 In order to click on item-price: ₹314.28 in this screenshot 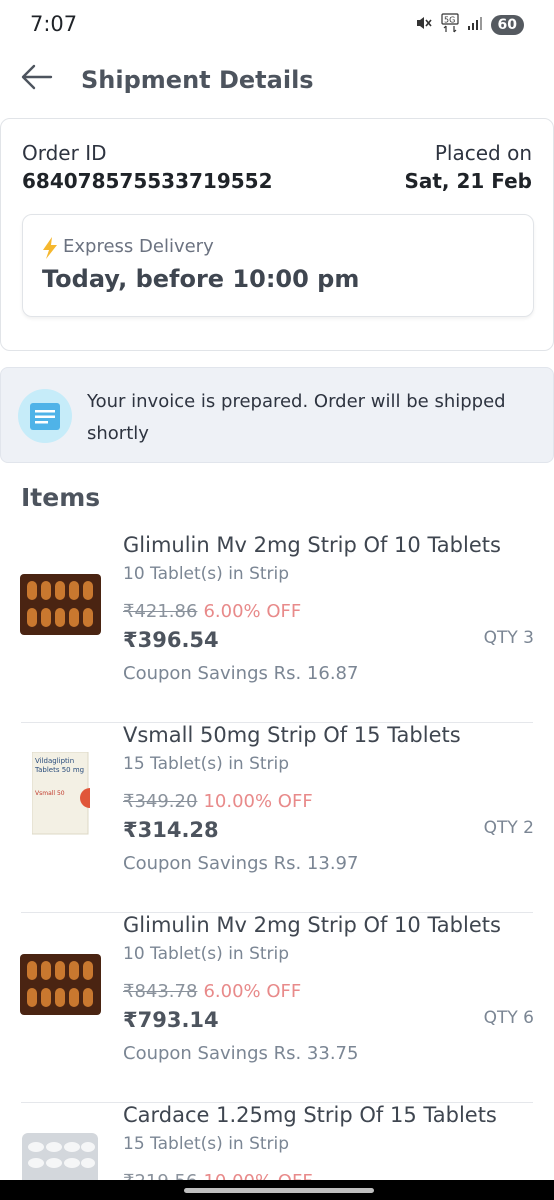, I will do `click(171, 830)`.